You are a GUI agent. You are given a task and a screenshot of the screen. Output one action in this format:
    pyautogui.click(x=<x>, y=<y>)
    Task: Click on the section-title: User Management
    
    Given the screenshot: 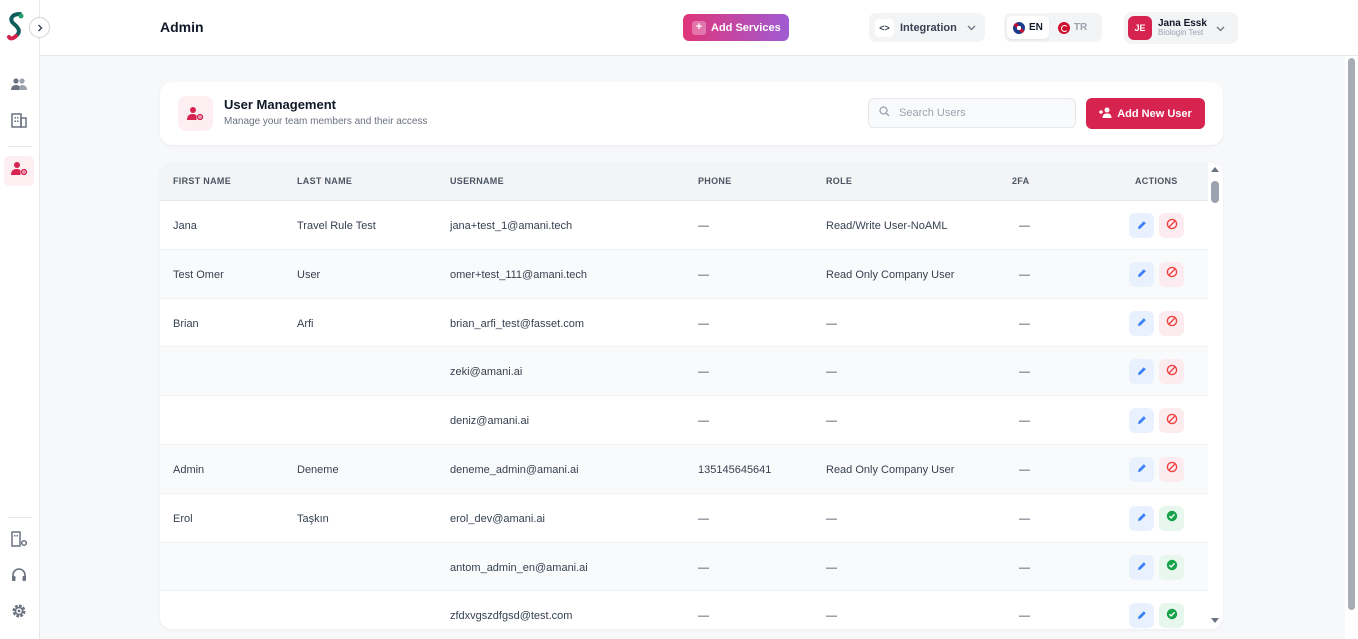 What is the action you would take?
    pyautogui.click(x=280, y=104)
    